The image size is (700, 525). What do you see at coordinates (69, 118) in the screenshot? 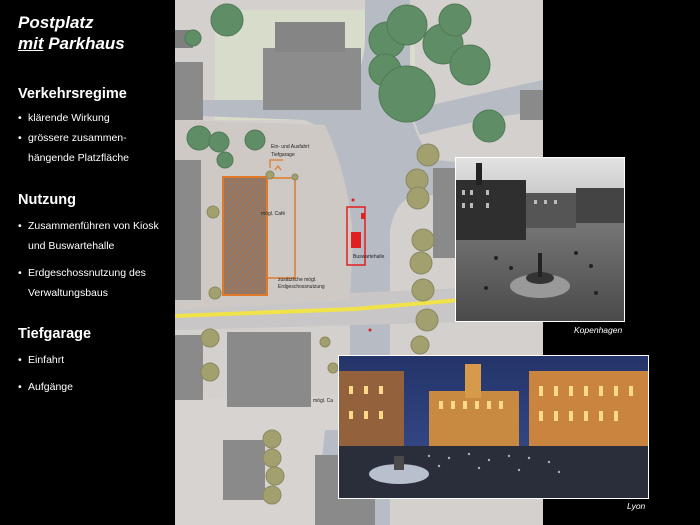
I see `bullet-text: klärende Wirkung` at bounding box center [69, 118].